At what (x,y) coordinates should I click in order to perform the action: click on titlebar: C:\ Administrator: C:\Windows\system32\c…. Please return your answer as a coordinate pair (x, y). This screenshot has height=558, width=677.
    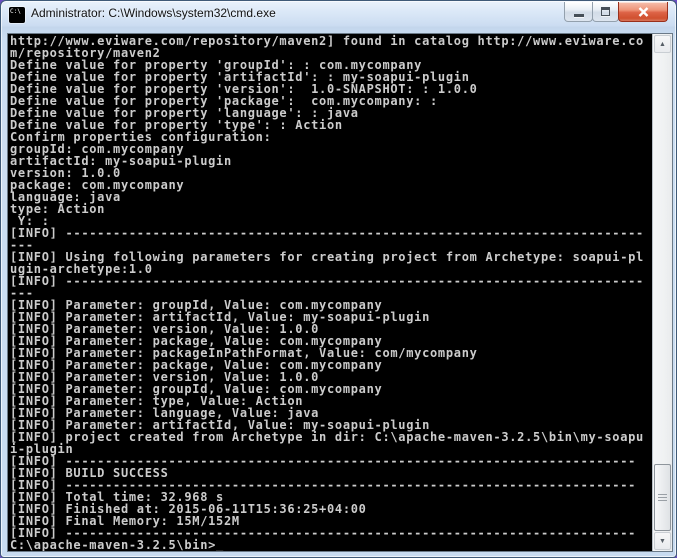
    Looking at the image, I should click on (338, 14).